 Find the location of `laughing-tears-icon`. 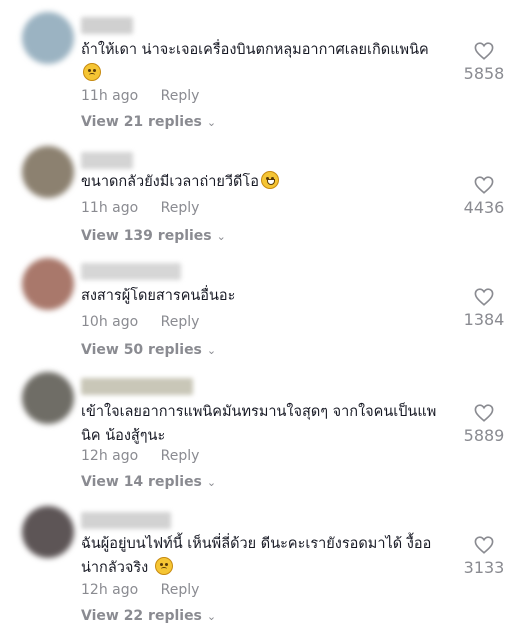

laughing-tears-icon is located at coordinates (269, 180).